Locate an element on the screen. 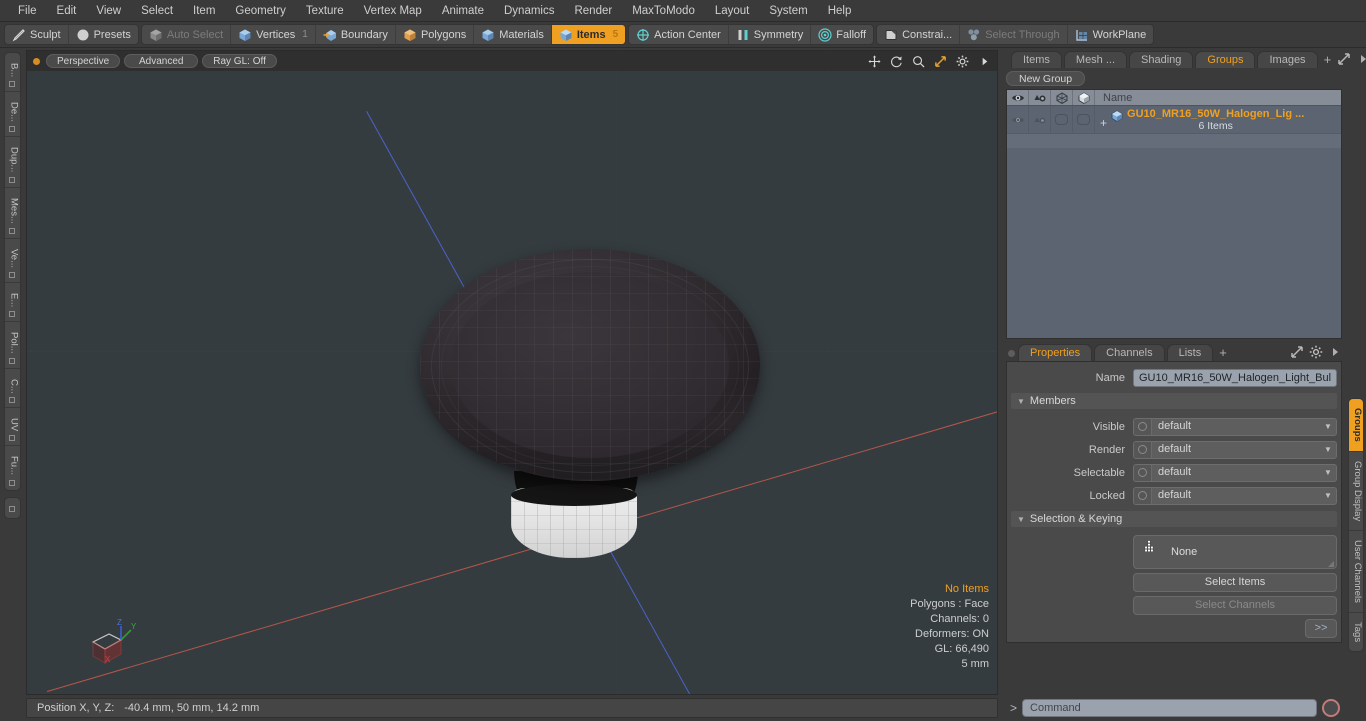  axis-gizmo: Z Y X is located at coordinates (117, 644).